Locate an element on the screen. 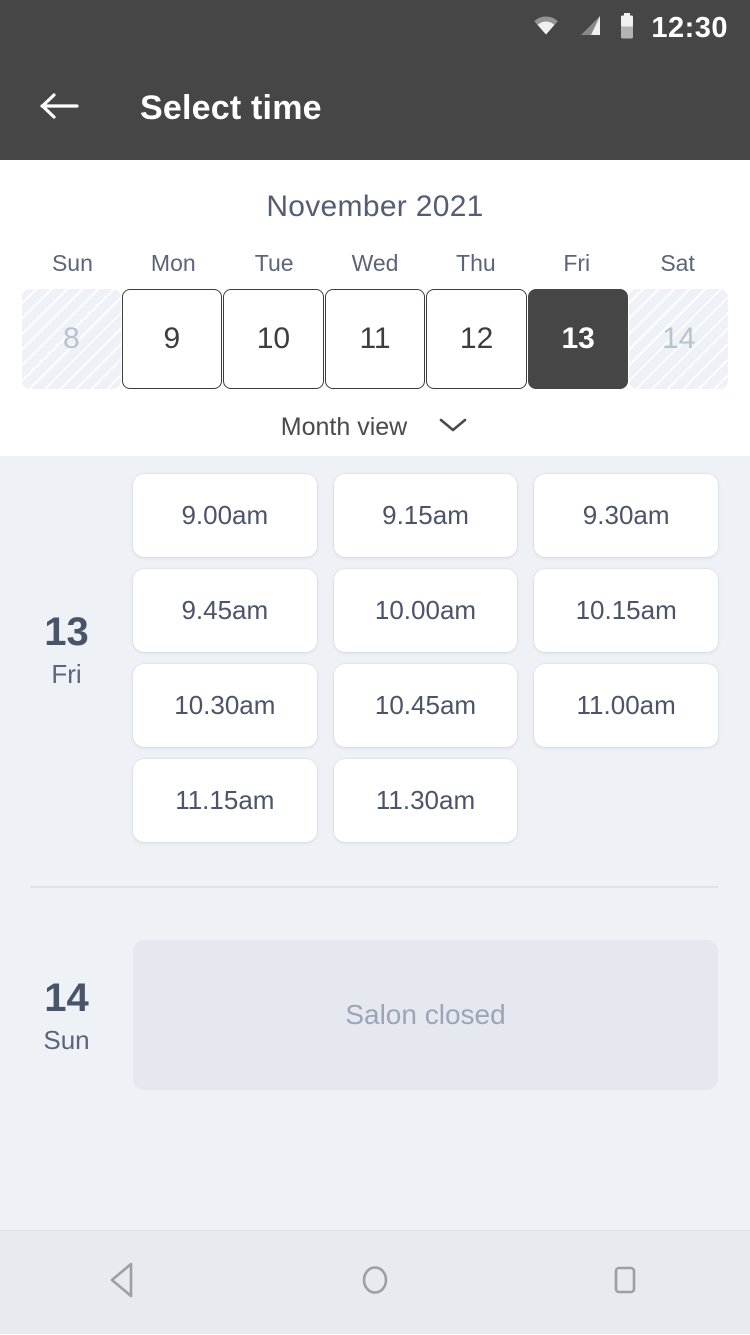 The height and width of the screenshot is (1335, 750). nav-home-button is located at coordinates (375, 1283).